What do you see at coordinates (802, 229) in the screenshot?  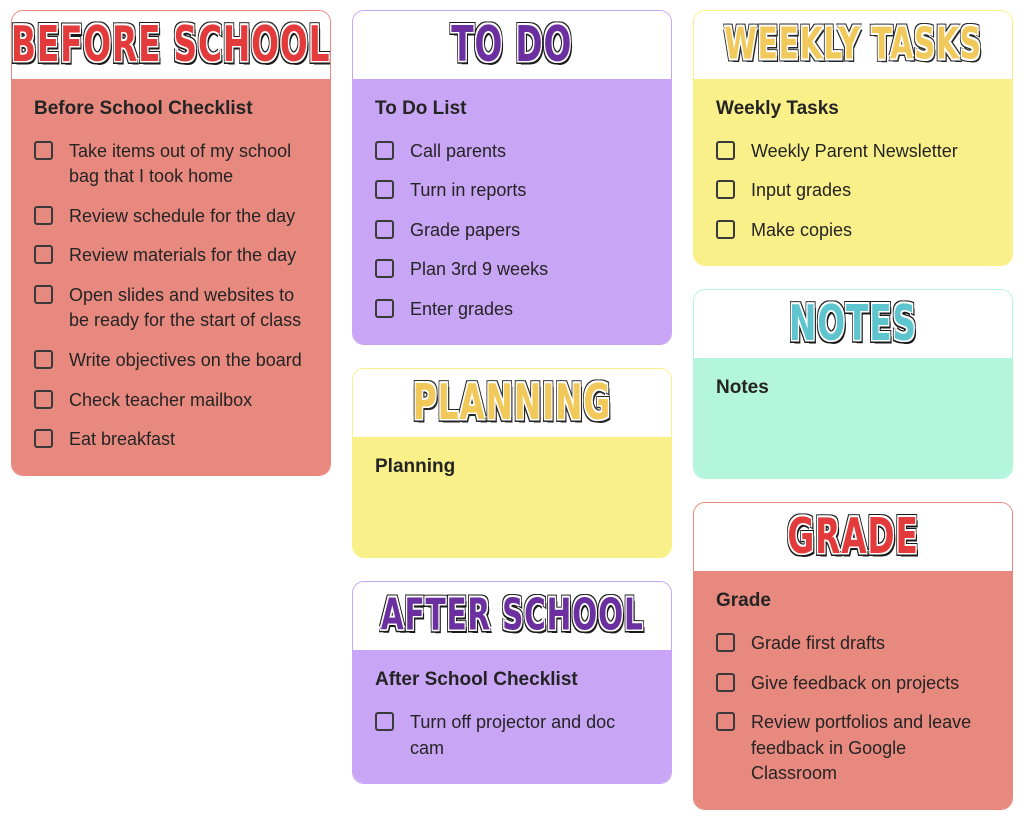 I see `check-item-label: Make copies` at bounding box center [802, 229].